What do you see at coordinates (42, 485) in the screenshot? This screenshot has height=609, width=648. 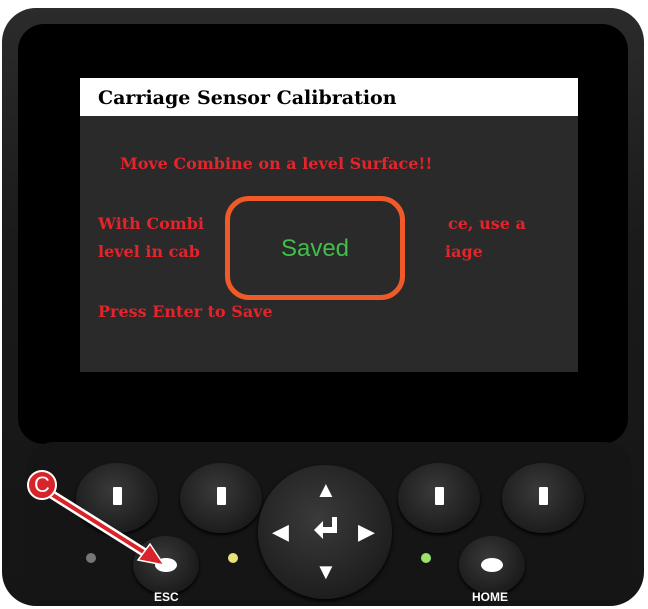 I see `callout-marker: C` at bounding box center [42, 485].